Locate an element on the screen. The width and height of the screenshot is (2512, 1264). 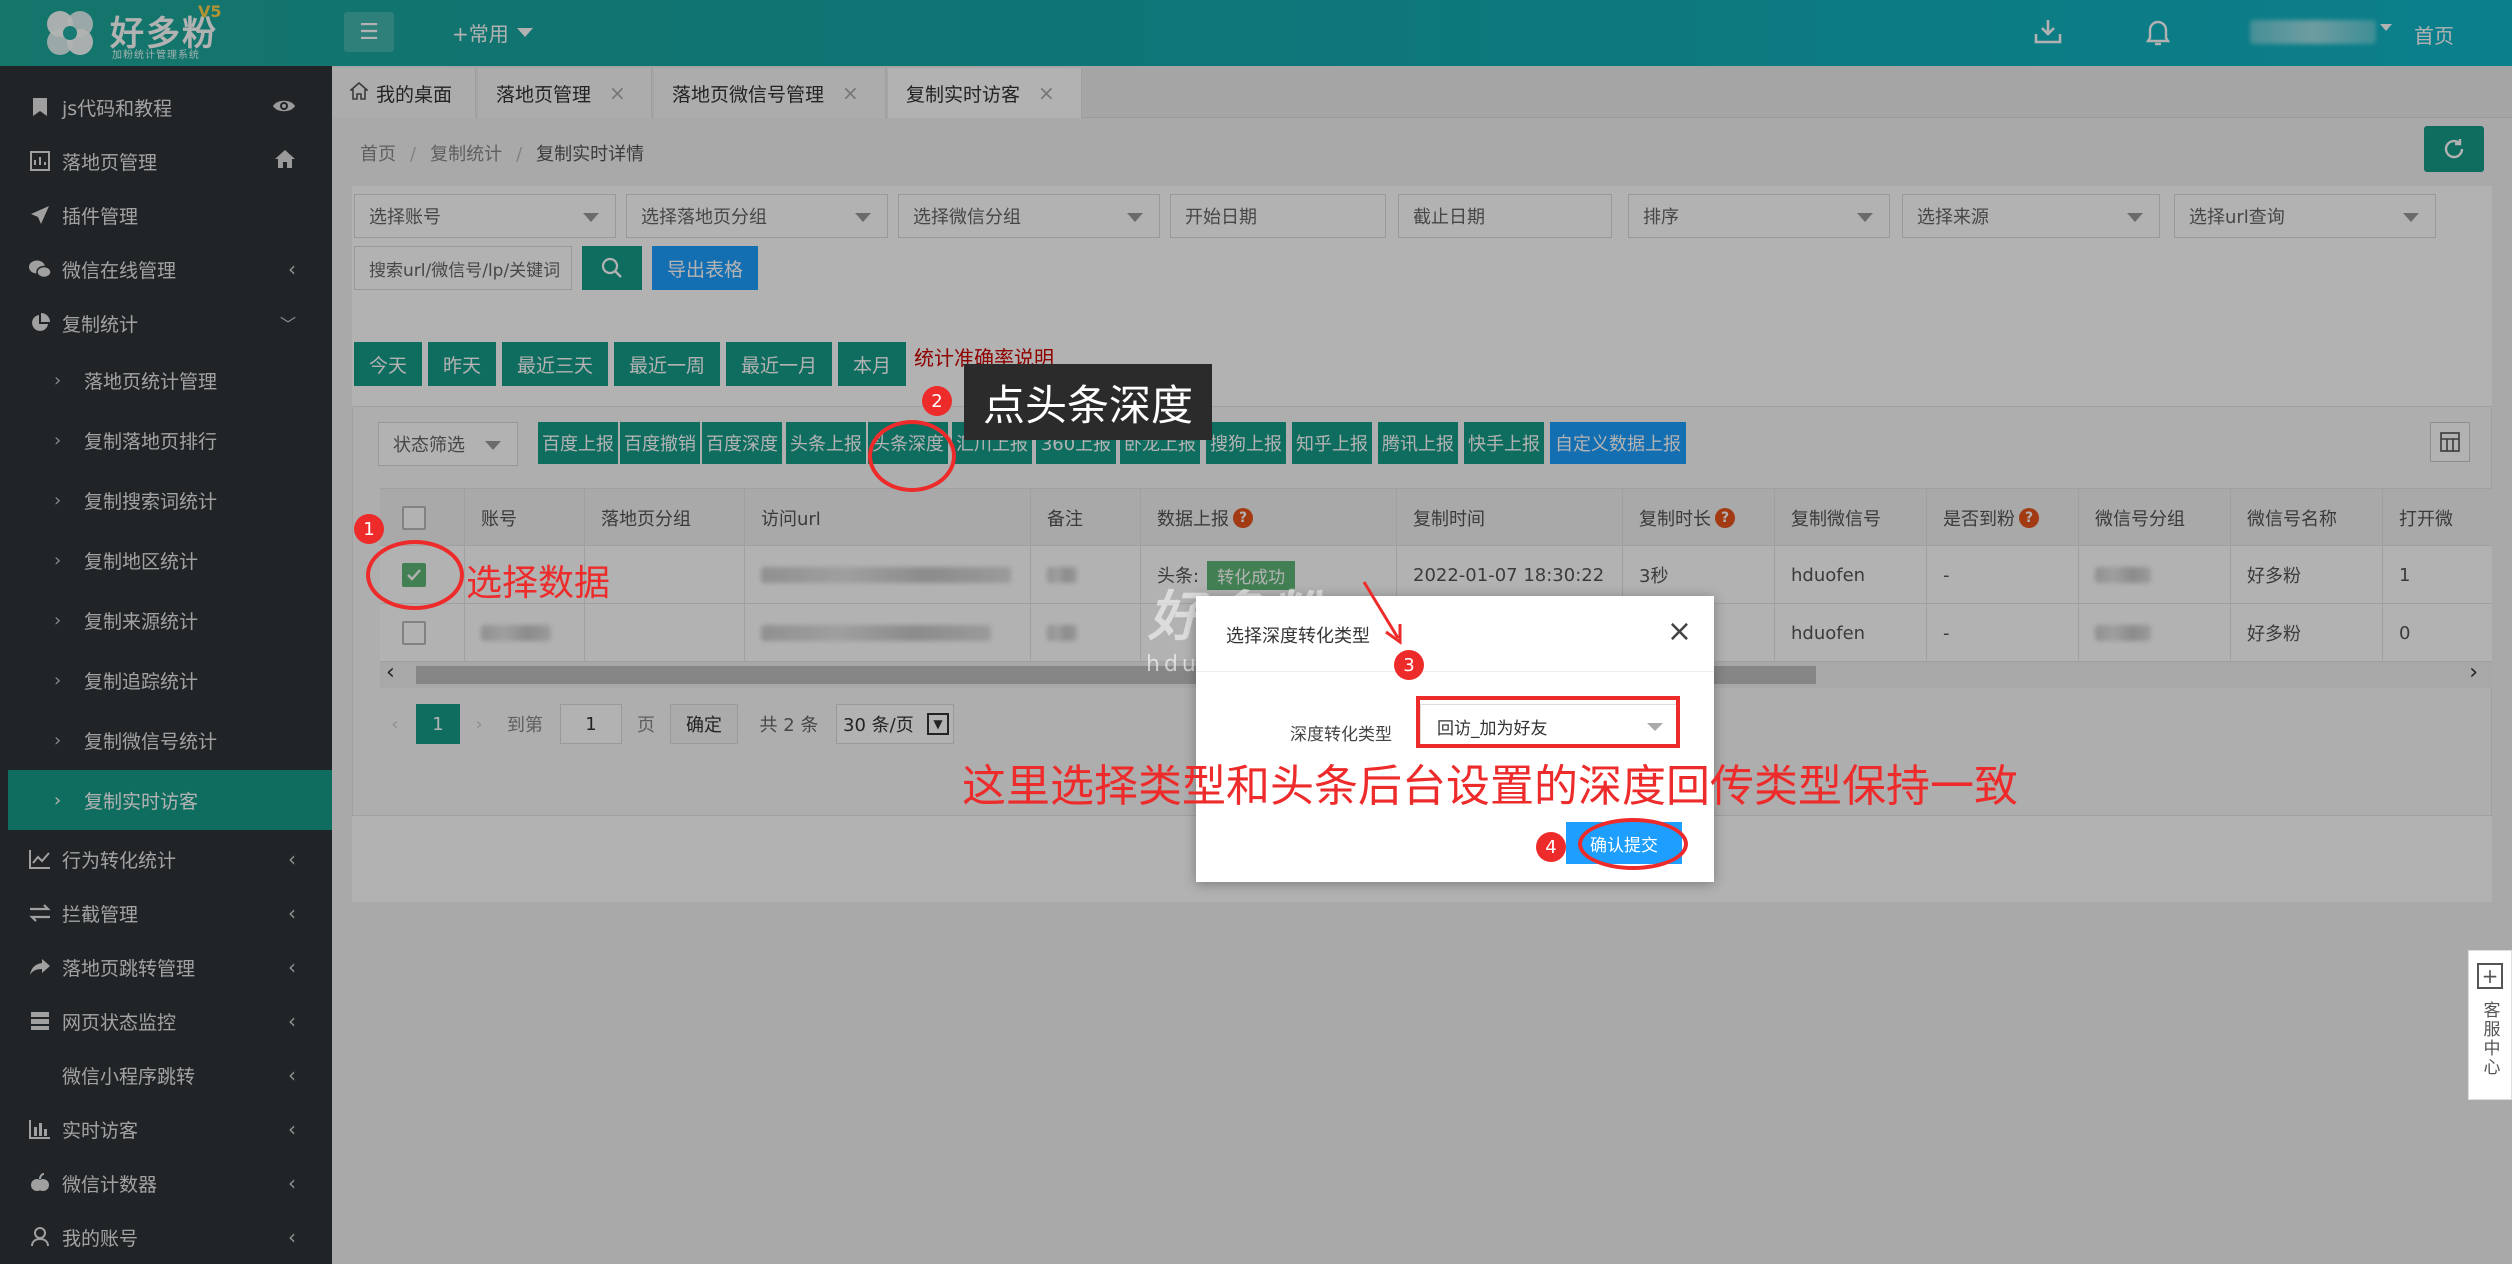
step-badge-4: 4 is located at coordinates (1551, 847).